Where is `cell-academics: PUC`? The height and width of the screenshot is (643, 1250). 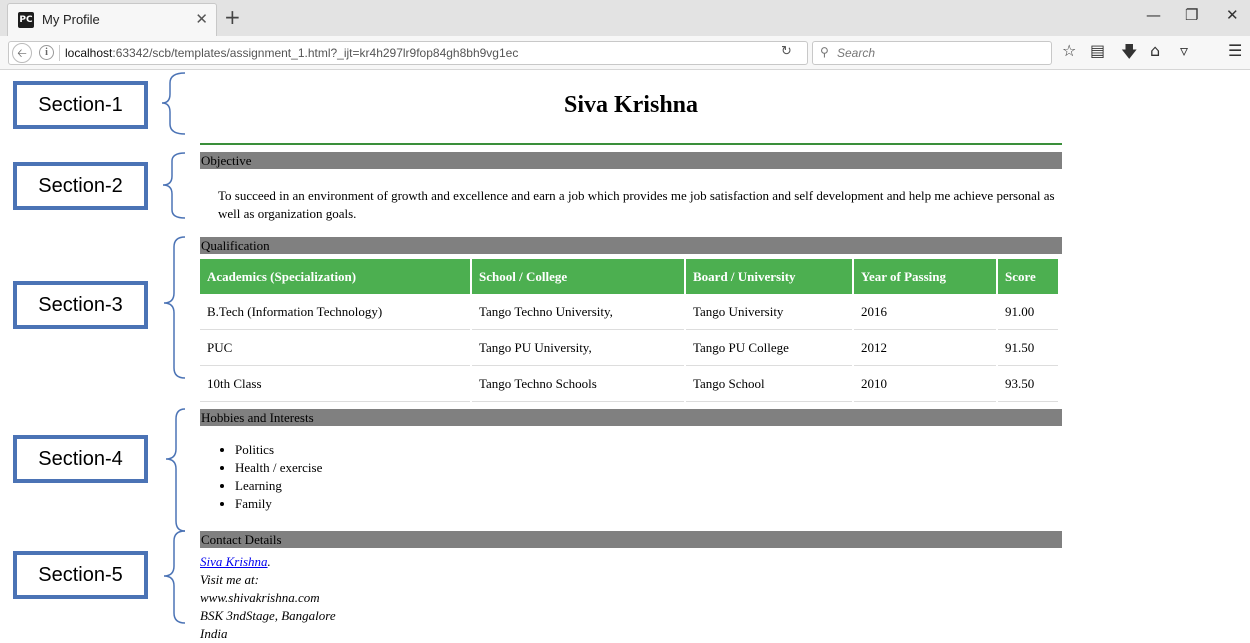
cell-academics: PUC is located at coordinates (335, 348).